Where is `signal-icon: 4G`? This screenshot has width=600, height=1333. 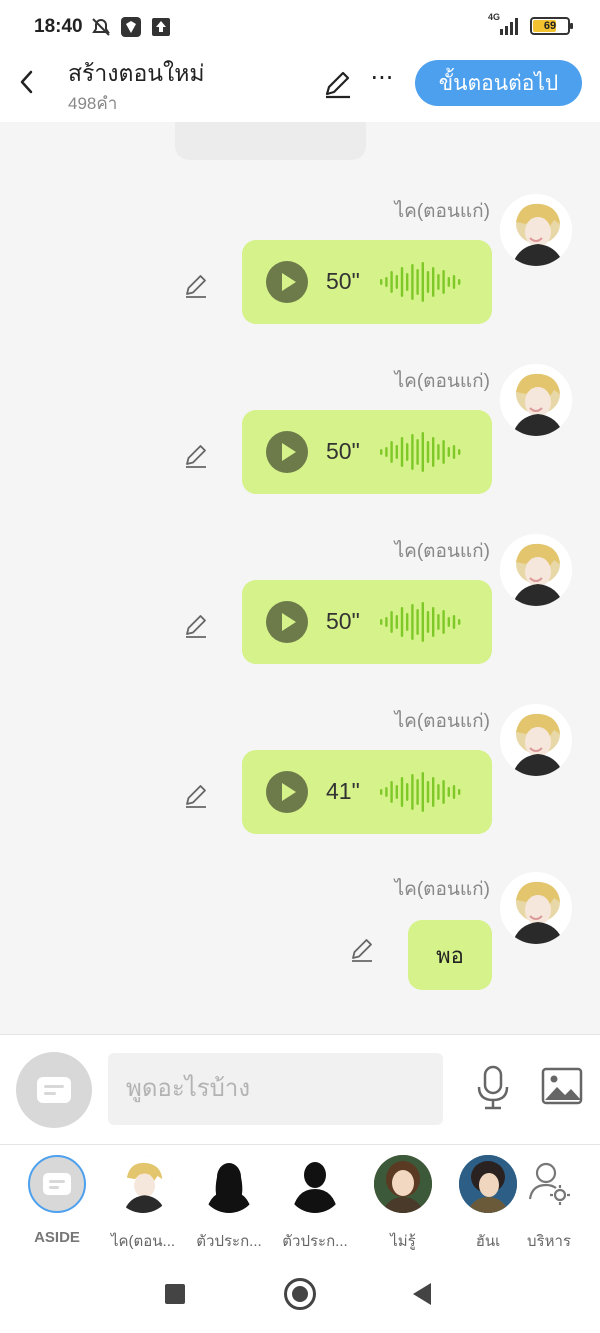 signal-icon: 4G is located at coordinates (505, 24).